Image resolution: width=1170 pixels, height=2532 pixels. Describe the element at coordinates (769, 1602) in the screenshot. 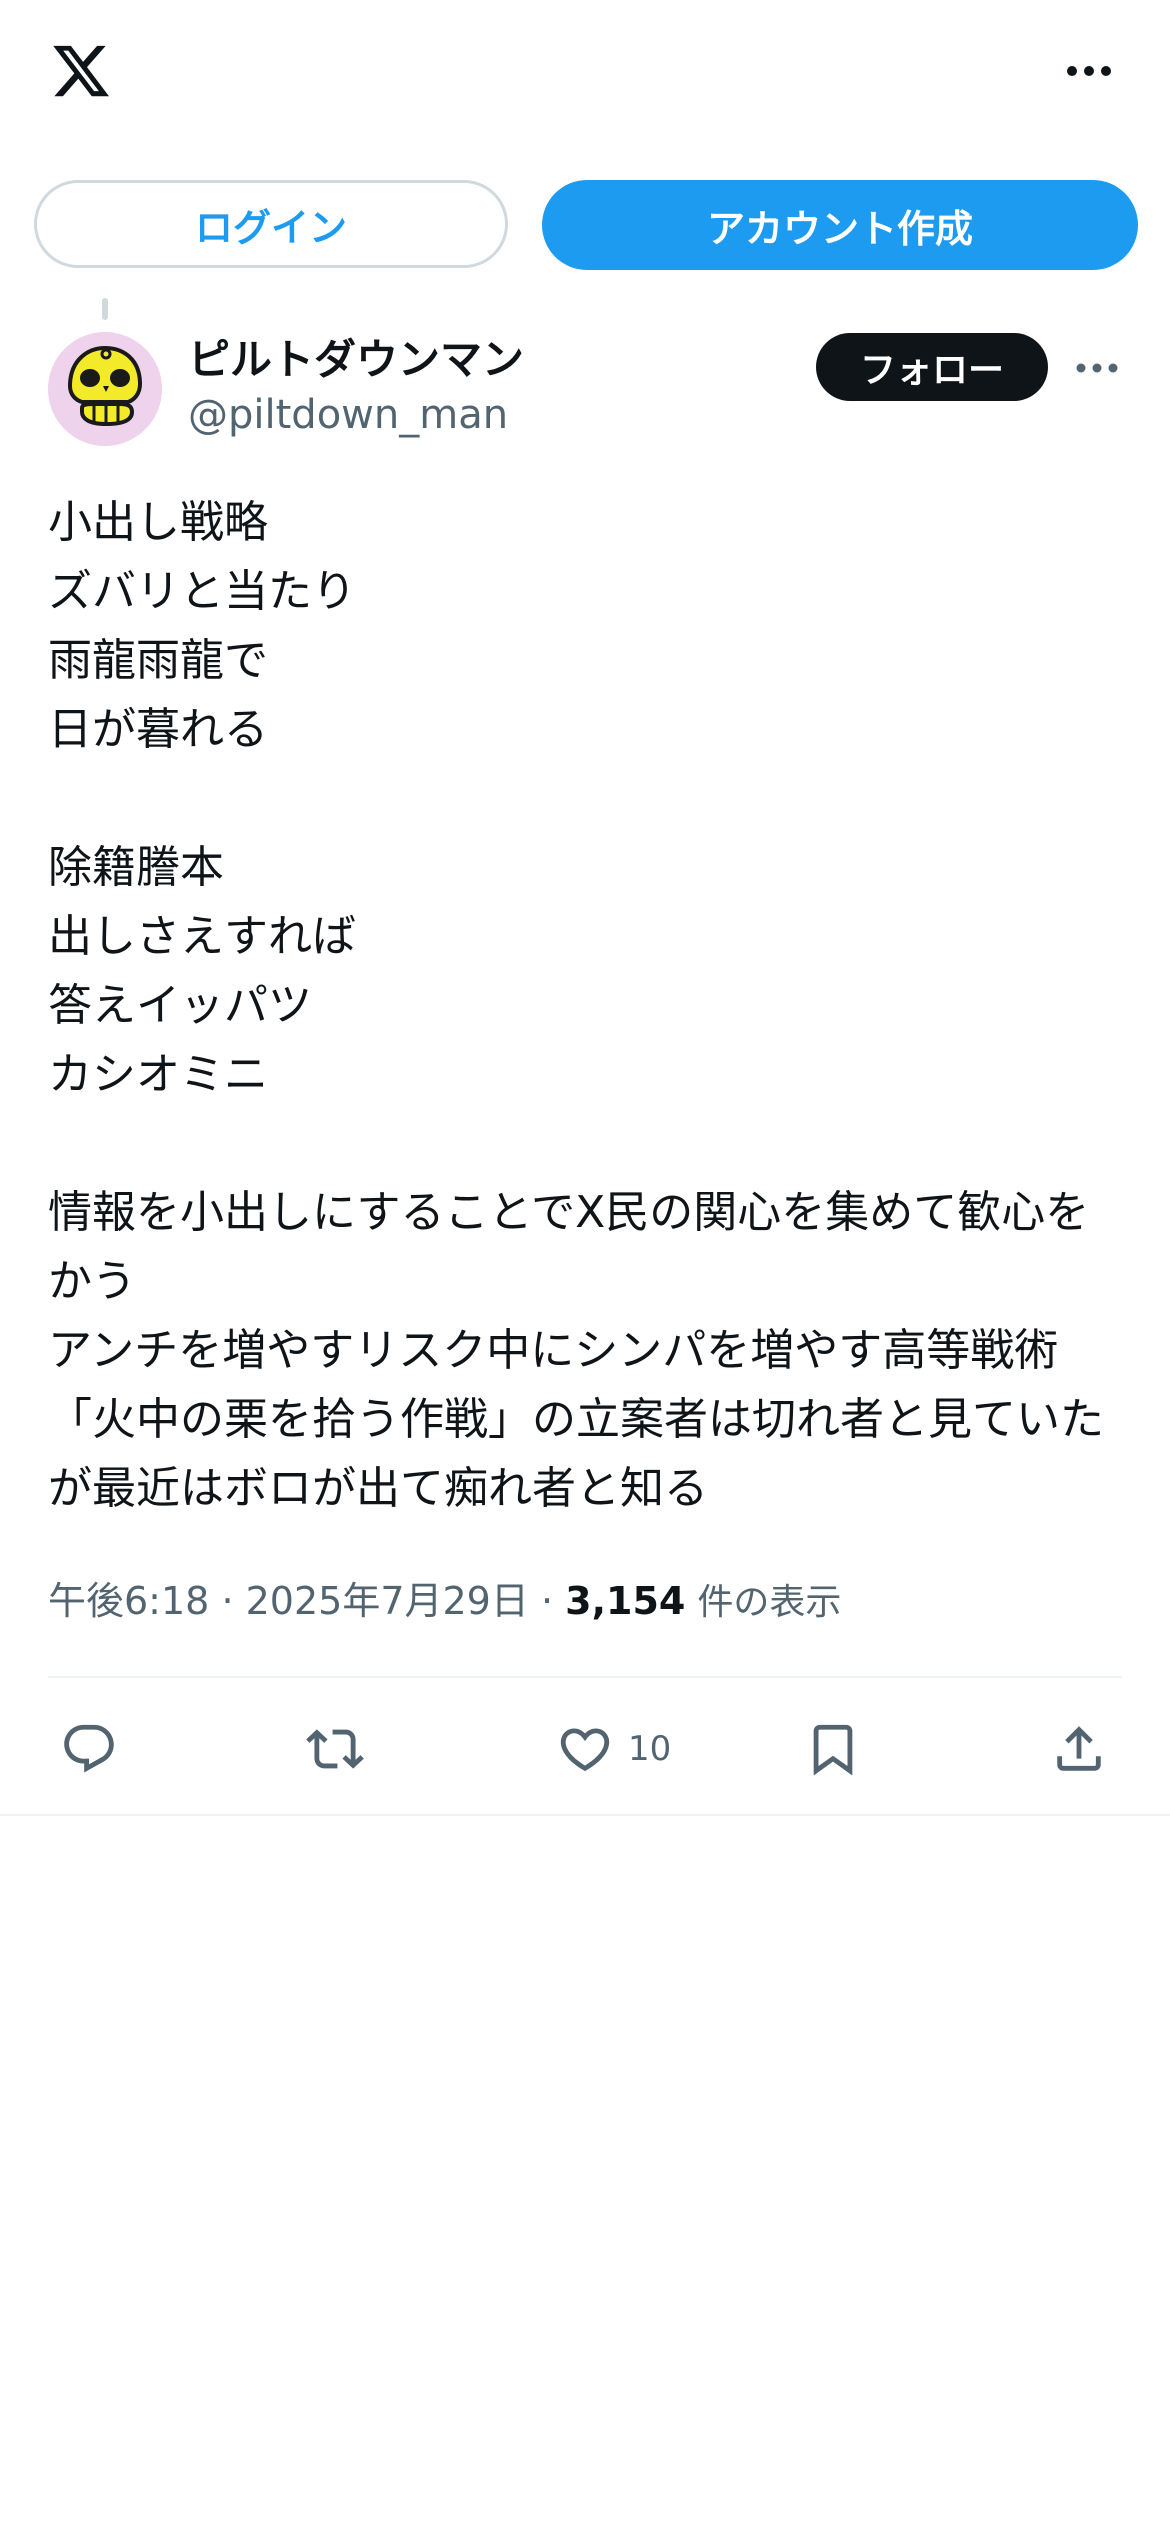

I see `views-label: 件の表示` at that location.